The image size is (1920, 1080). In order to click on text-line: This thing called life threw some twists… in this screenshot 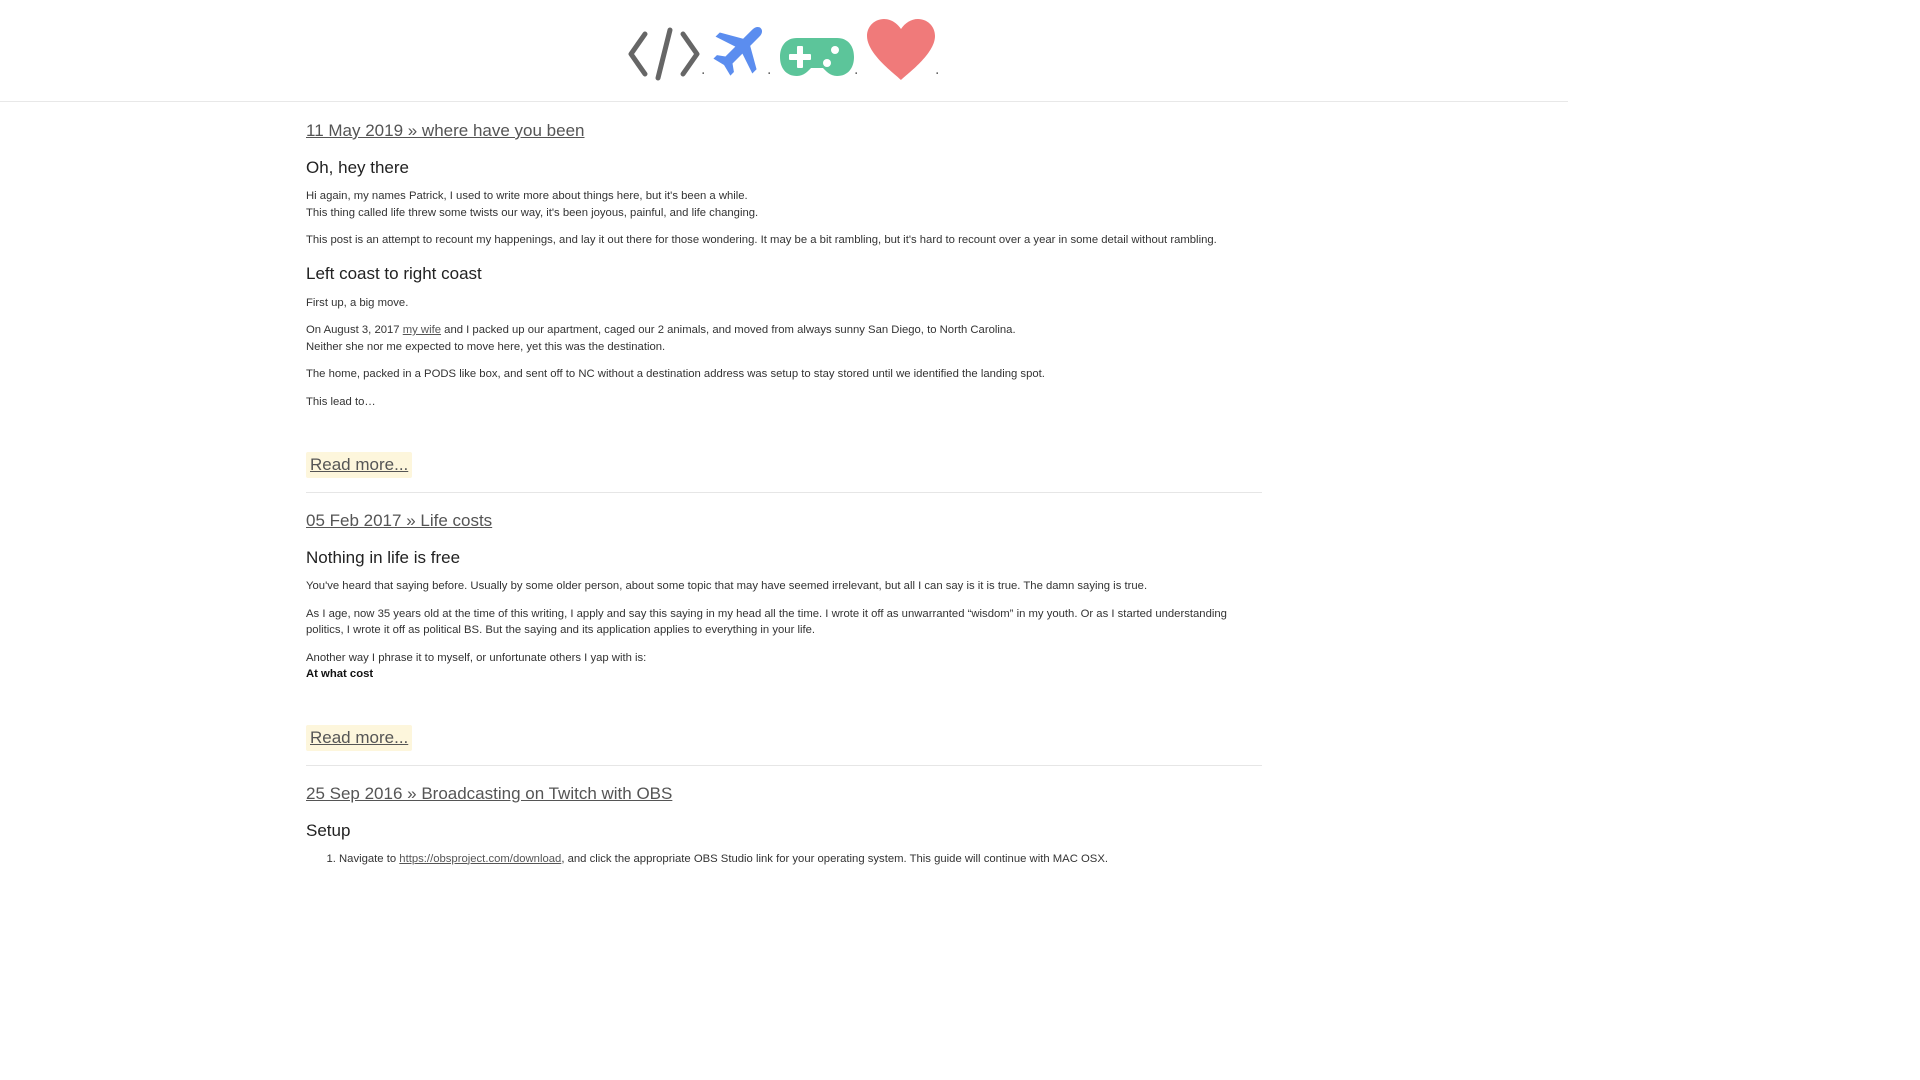, I will do `click(532, 212)`.